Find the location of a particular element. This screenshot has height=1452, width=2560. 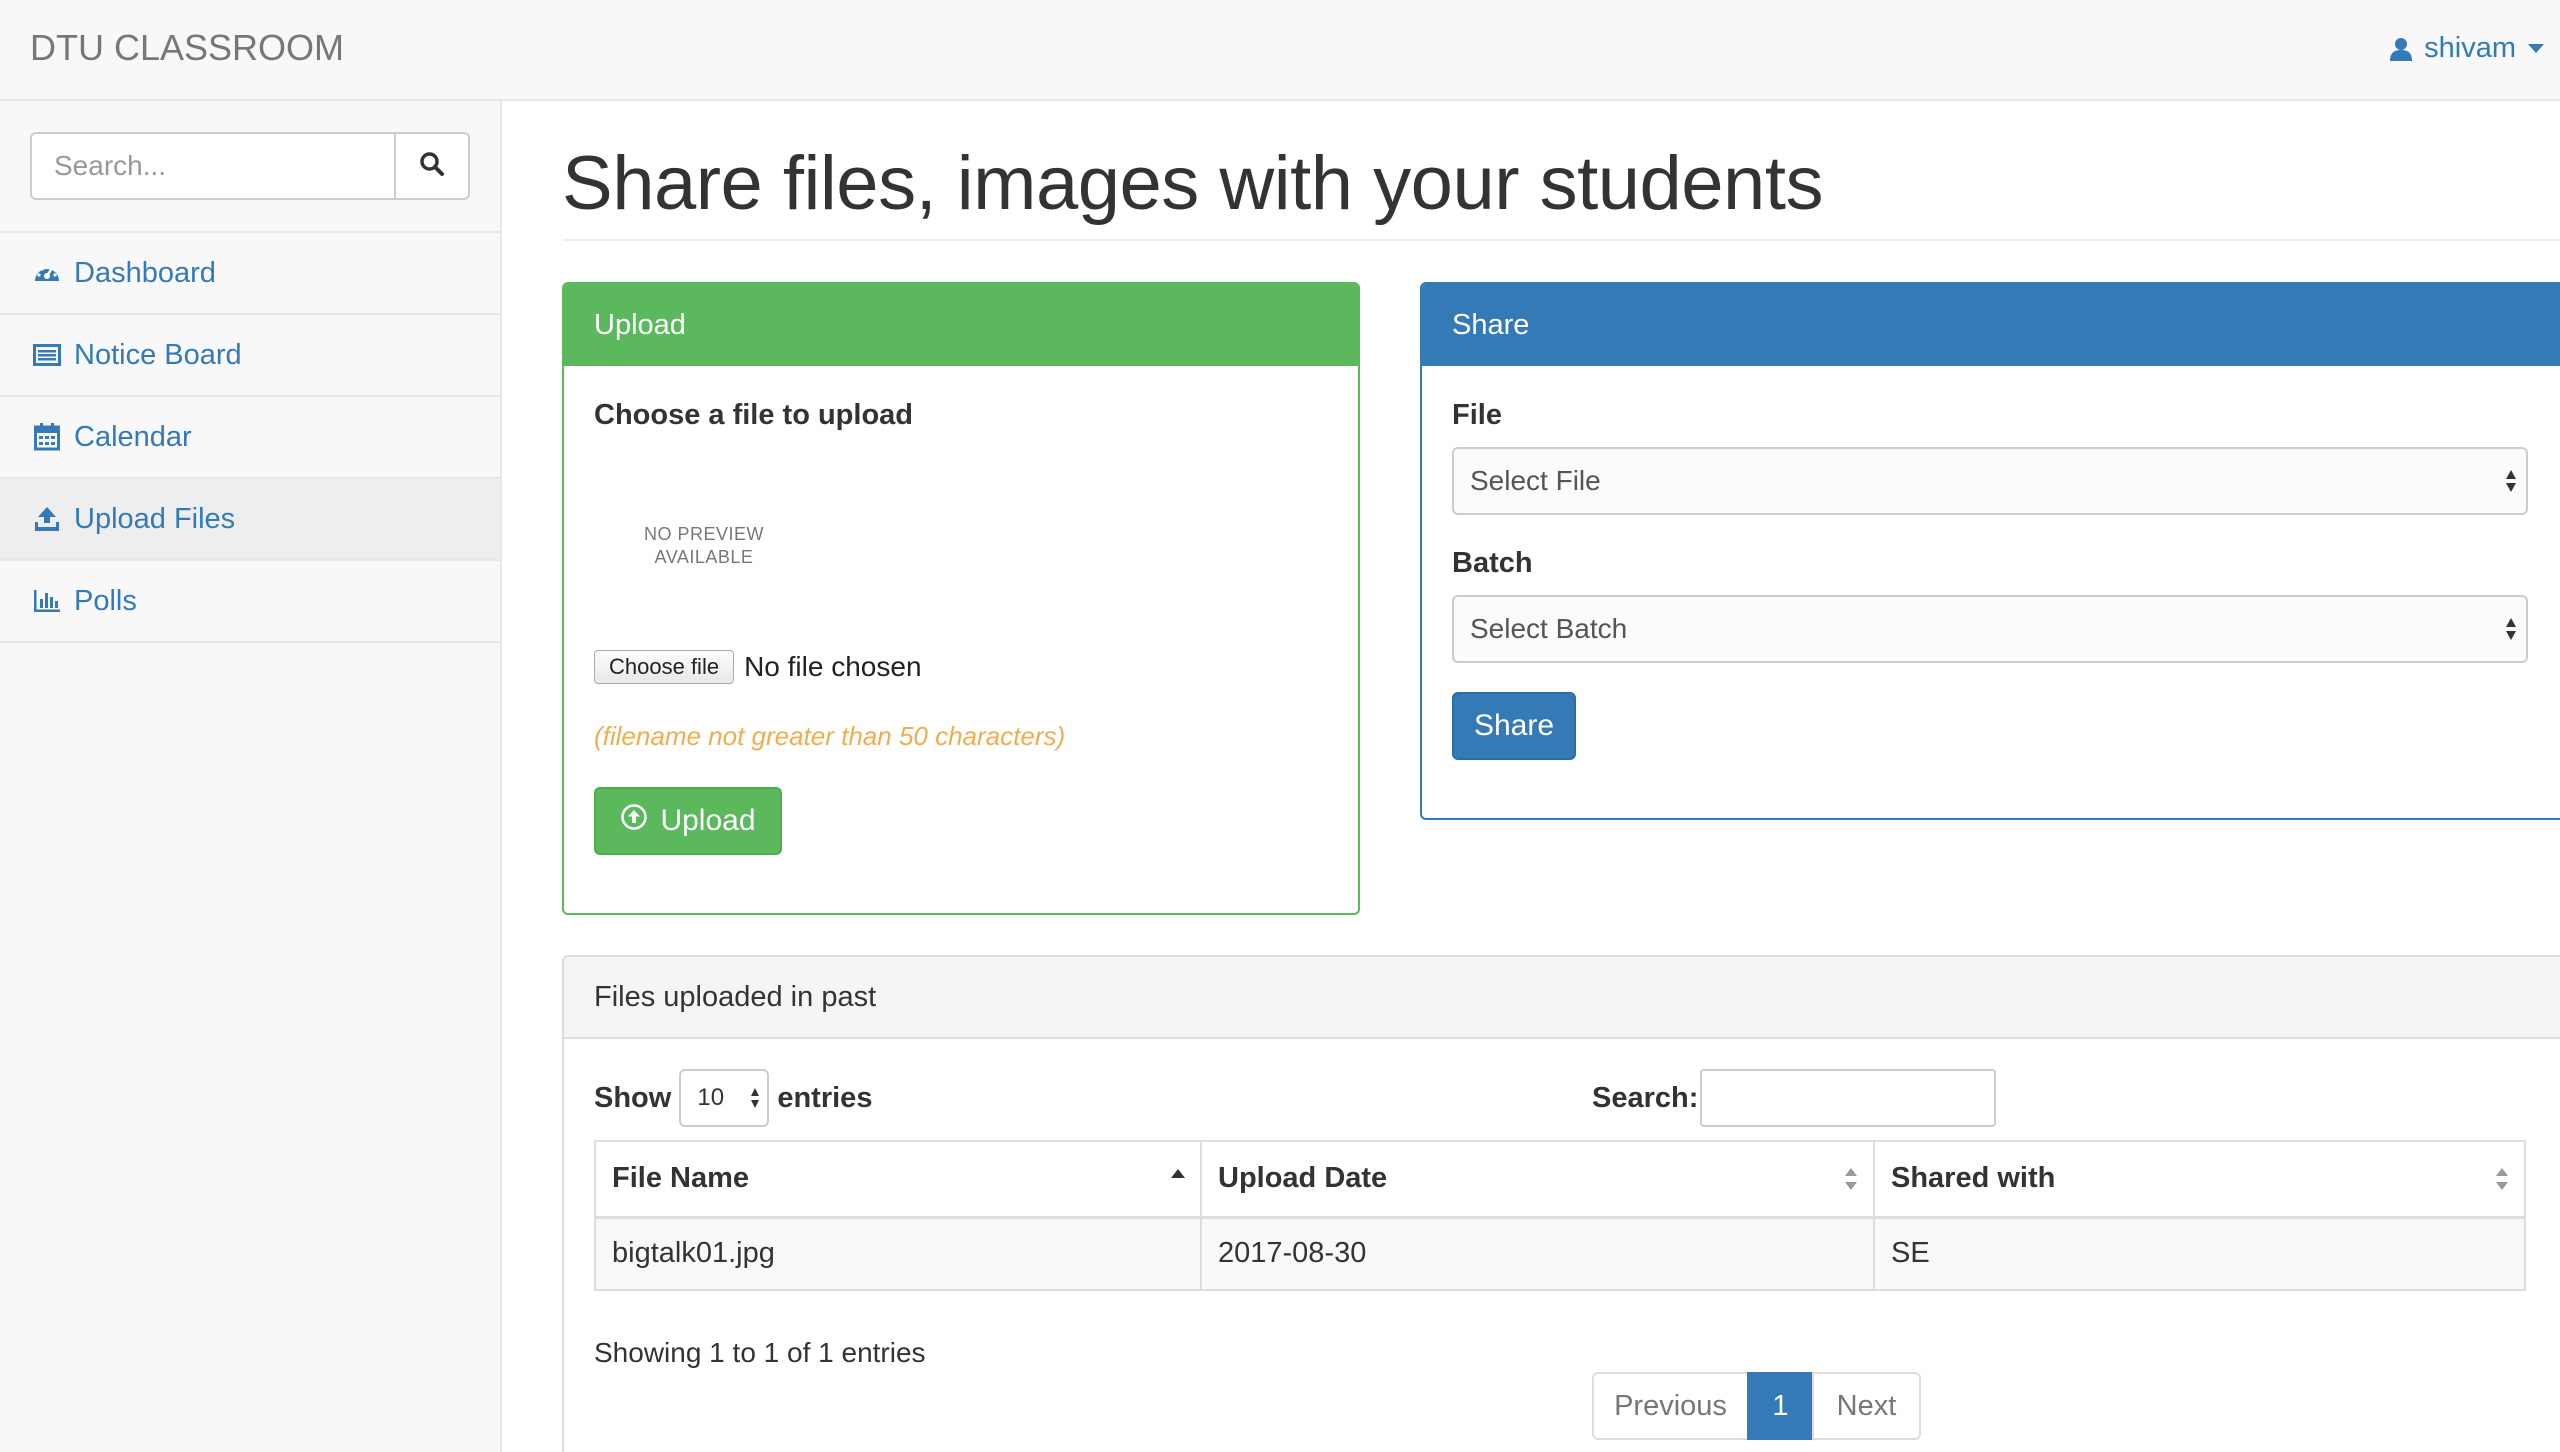

upload-button: Upload is located at coordinates (688, 821).